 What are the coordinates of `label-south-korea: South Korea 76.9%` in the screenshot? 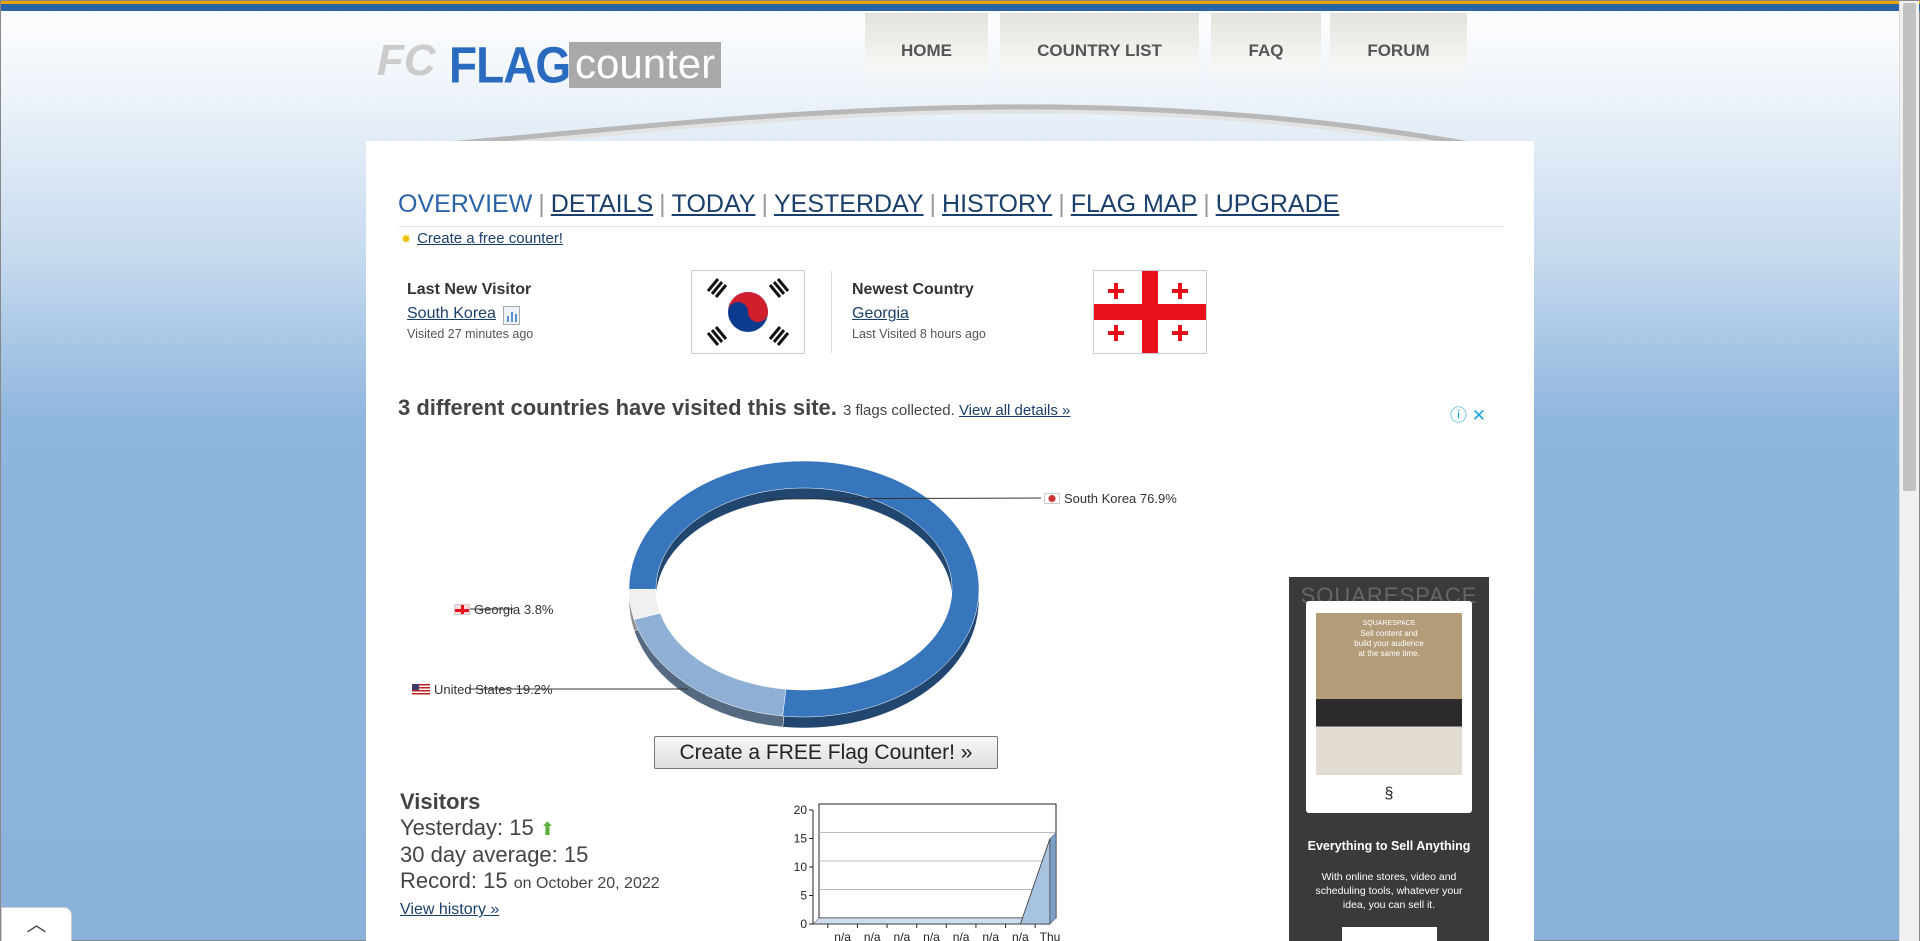 It's located at (1110, 498).